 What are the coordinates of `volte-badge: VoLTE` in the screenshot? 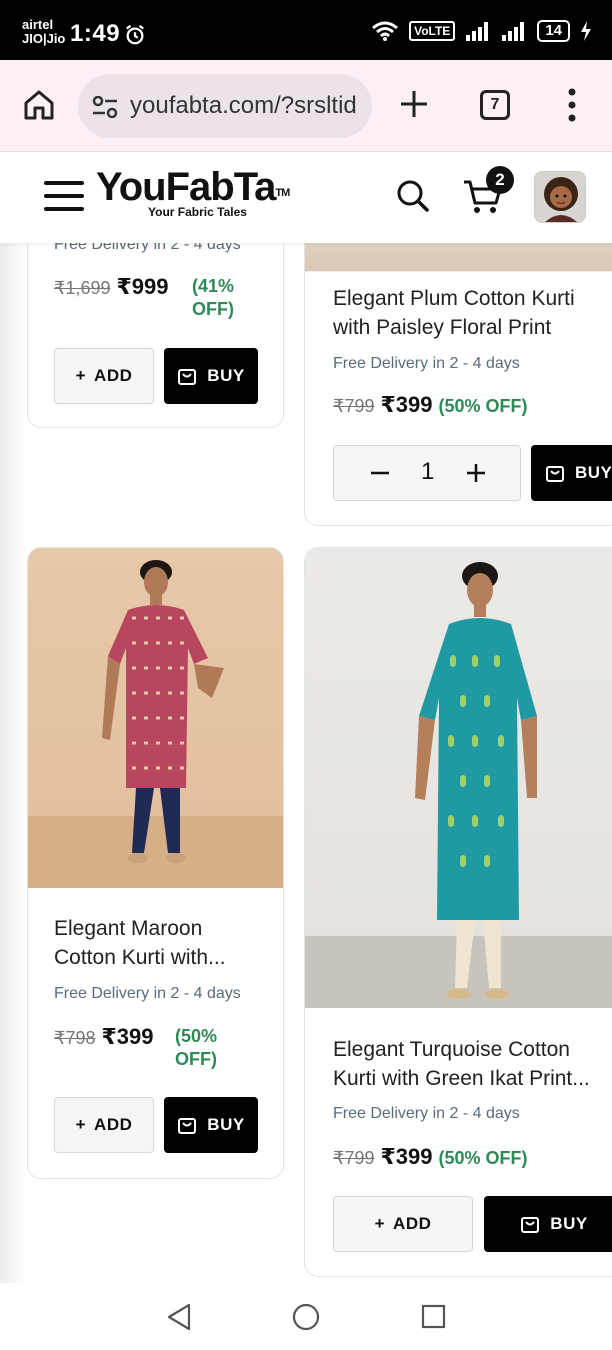 It's located at (432, 31).